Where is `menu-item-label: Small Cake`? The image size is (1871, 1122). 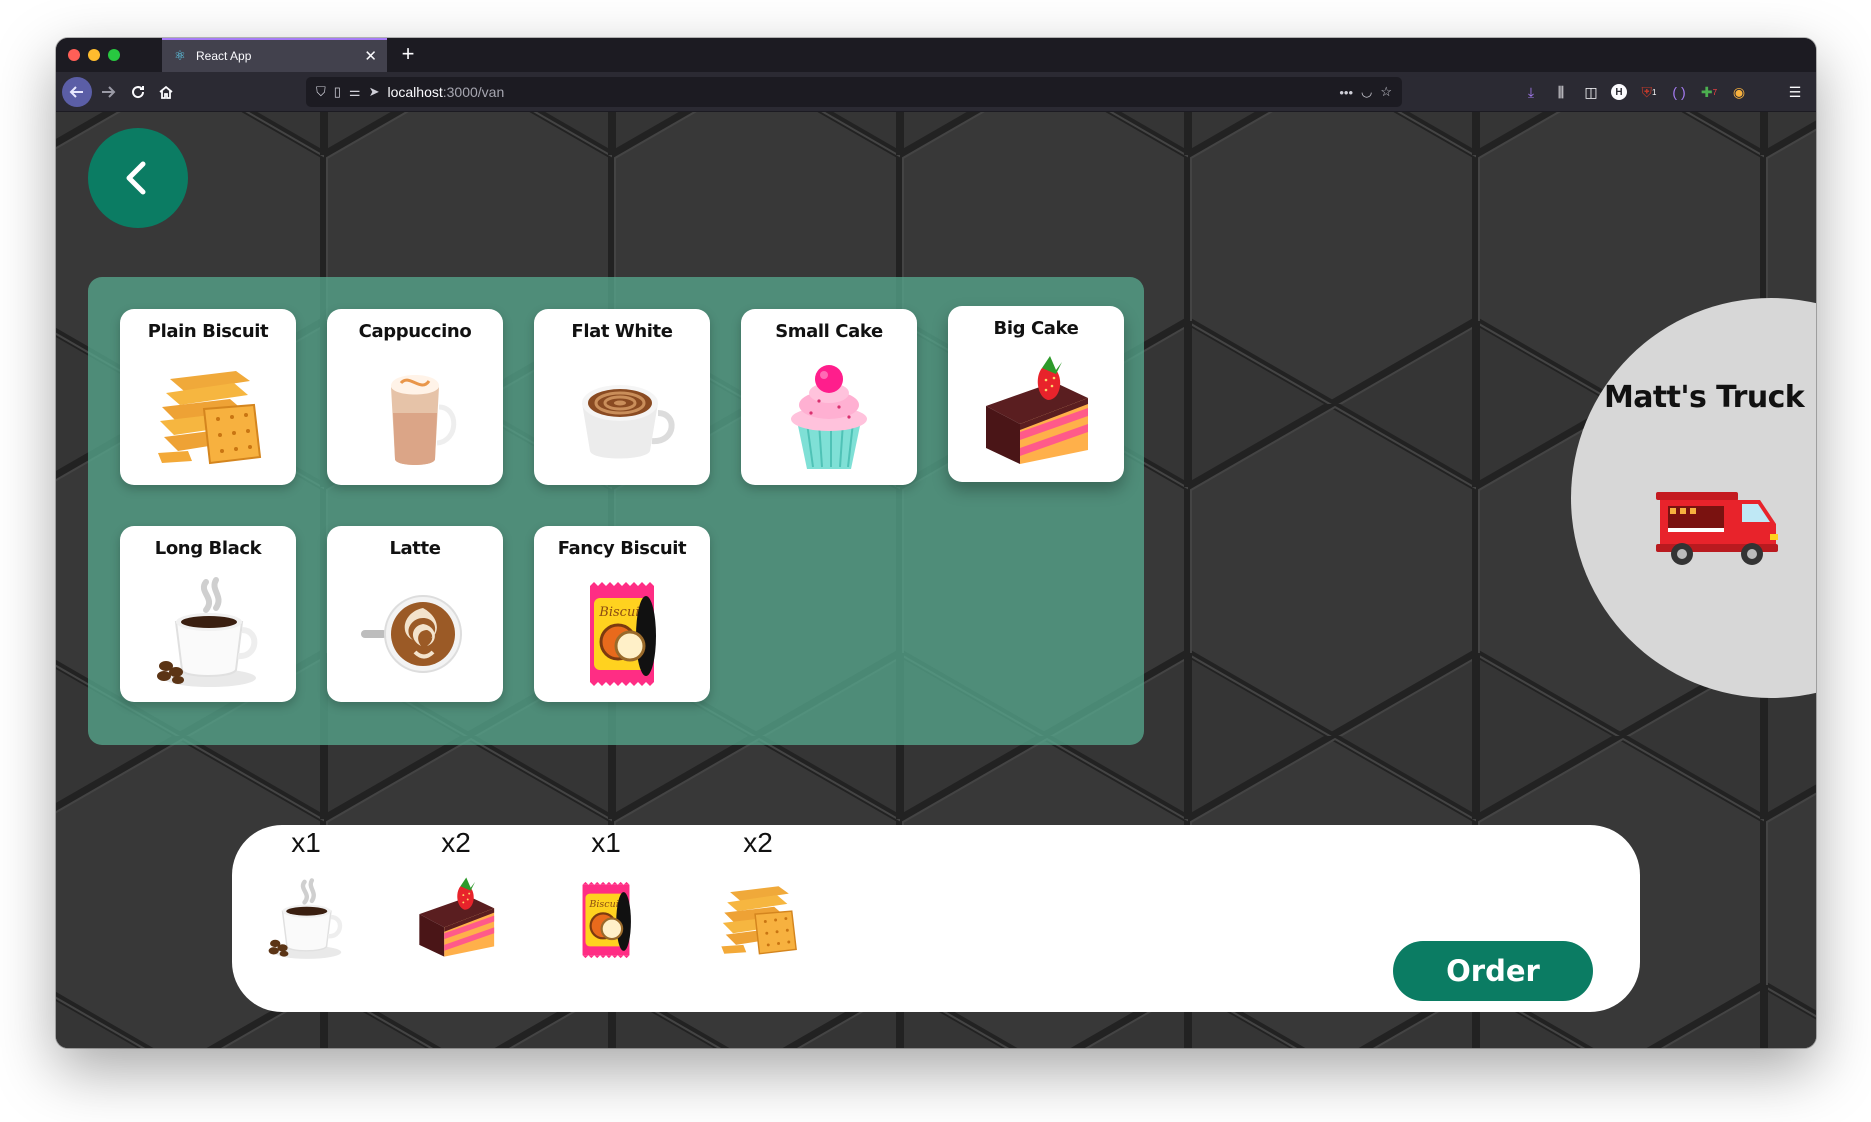
menu-item-label: Small Cake is located at coordinates (829, 331).